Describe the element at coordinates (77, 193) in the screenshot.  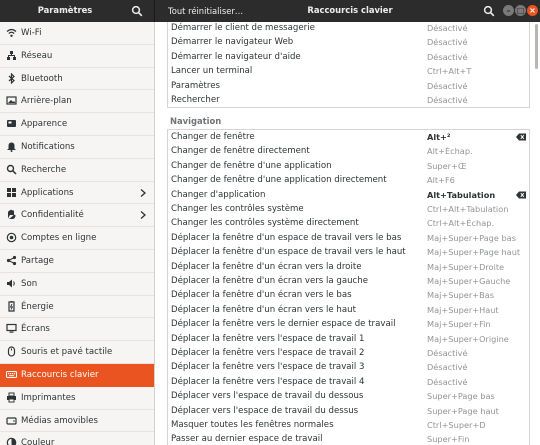
I see `sidebar-item: Applications` at that location.